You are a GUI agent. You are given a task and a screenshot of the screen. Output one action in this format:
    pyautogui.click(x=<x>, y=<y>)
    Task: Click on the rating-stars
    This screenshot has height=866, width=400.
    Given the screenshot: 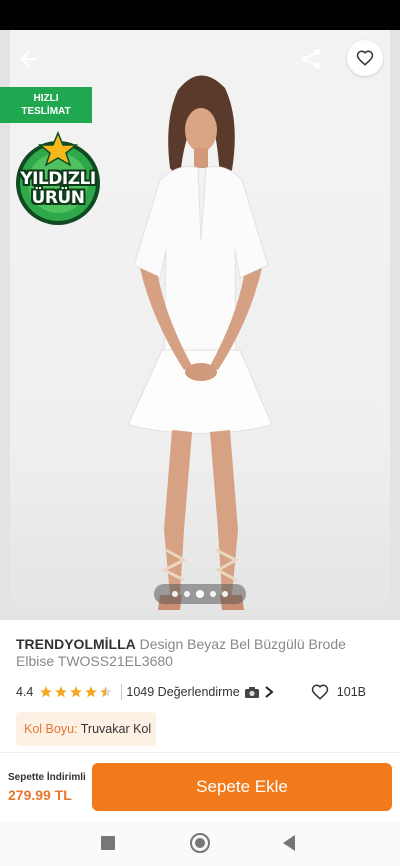 What is the action you would take?
    pyautogui.click(x=76, y=692)
    